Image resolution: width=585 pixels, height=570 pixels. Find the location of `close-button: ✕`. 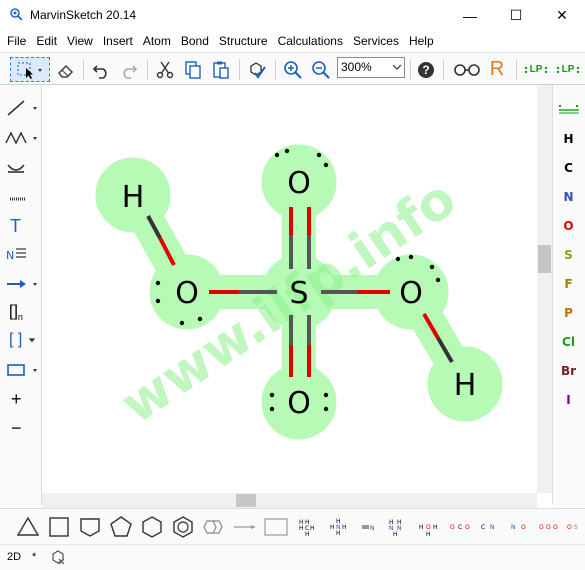

close-button: ✕ is located at coordinates (562, 15).